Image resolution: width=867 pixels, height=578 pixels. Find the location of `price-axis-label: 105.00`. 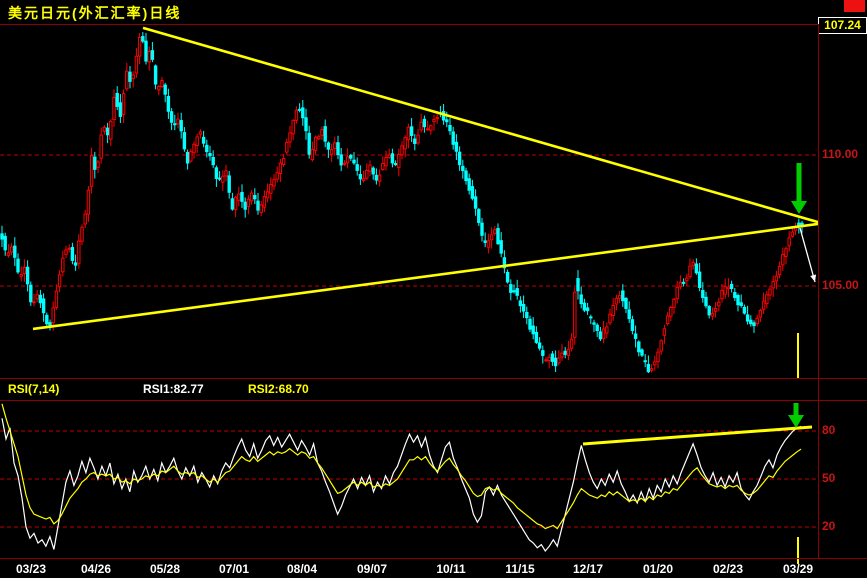

price-axis-label: 105.00 is located at coordinates (840, 285).